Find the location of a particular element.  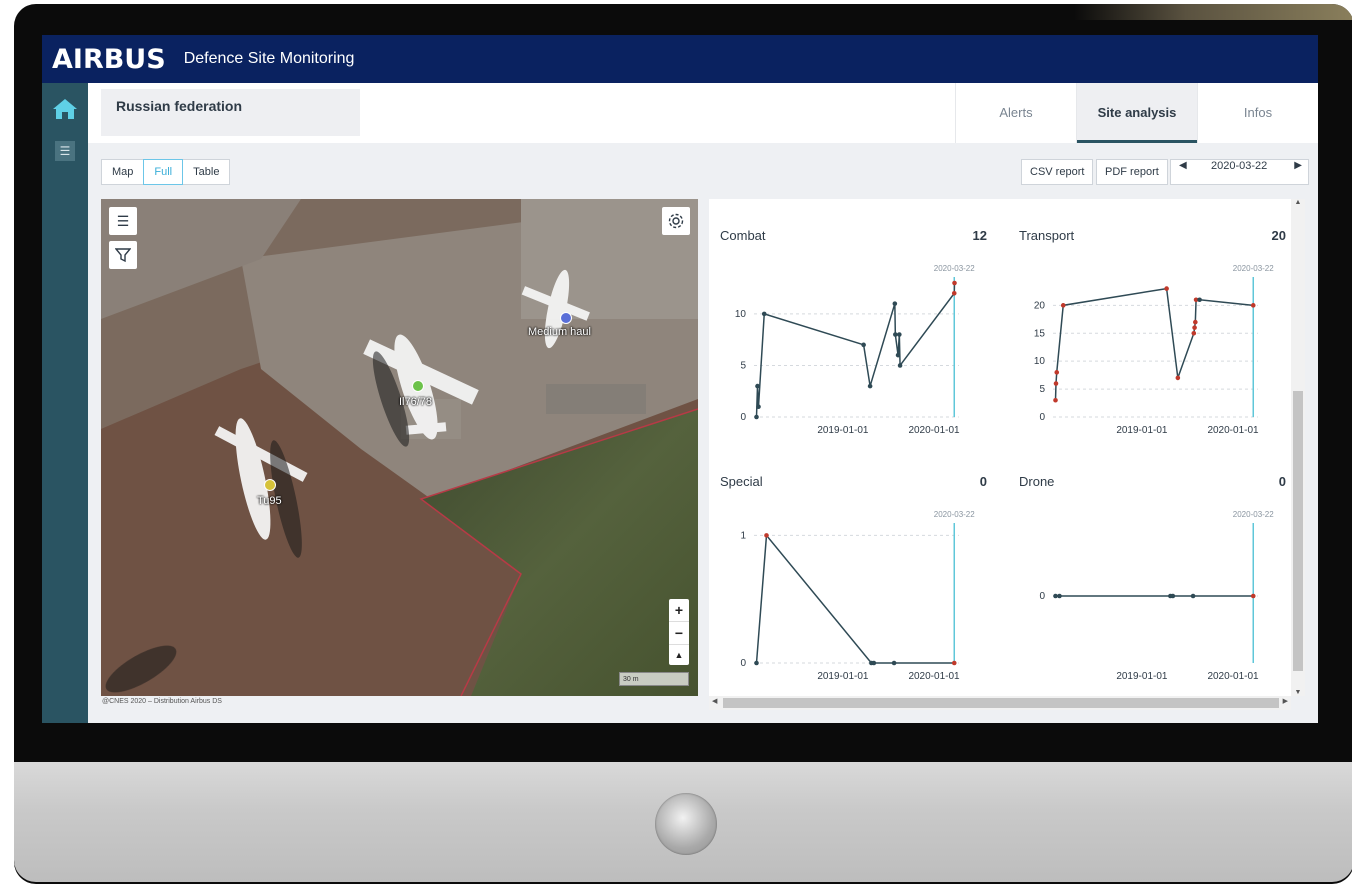

chart-count-transport: 20 is located at coordinates (1278, 235).